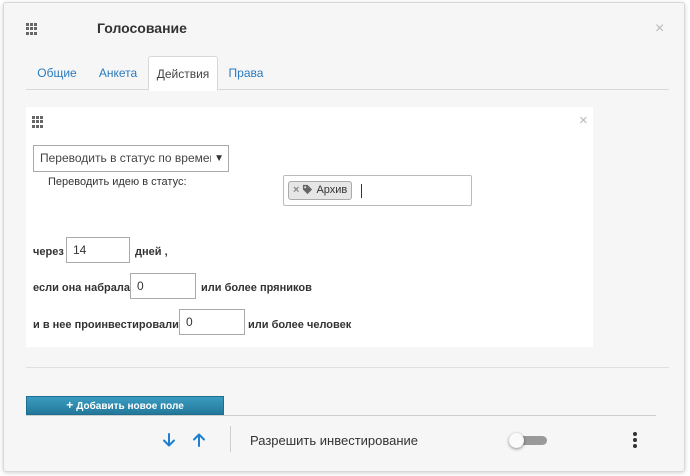 The image size is (690, 476). Describe the element at coordinates (528, 440) in the screenshot. I see `allow-investing-toggle` at that location.